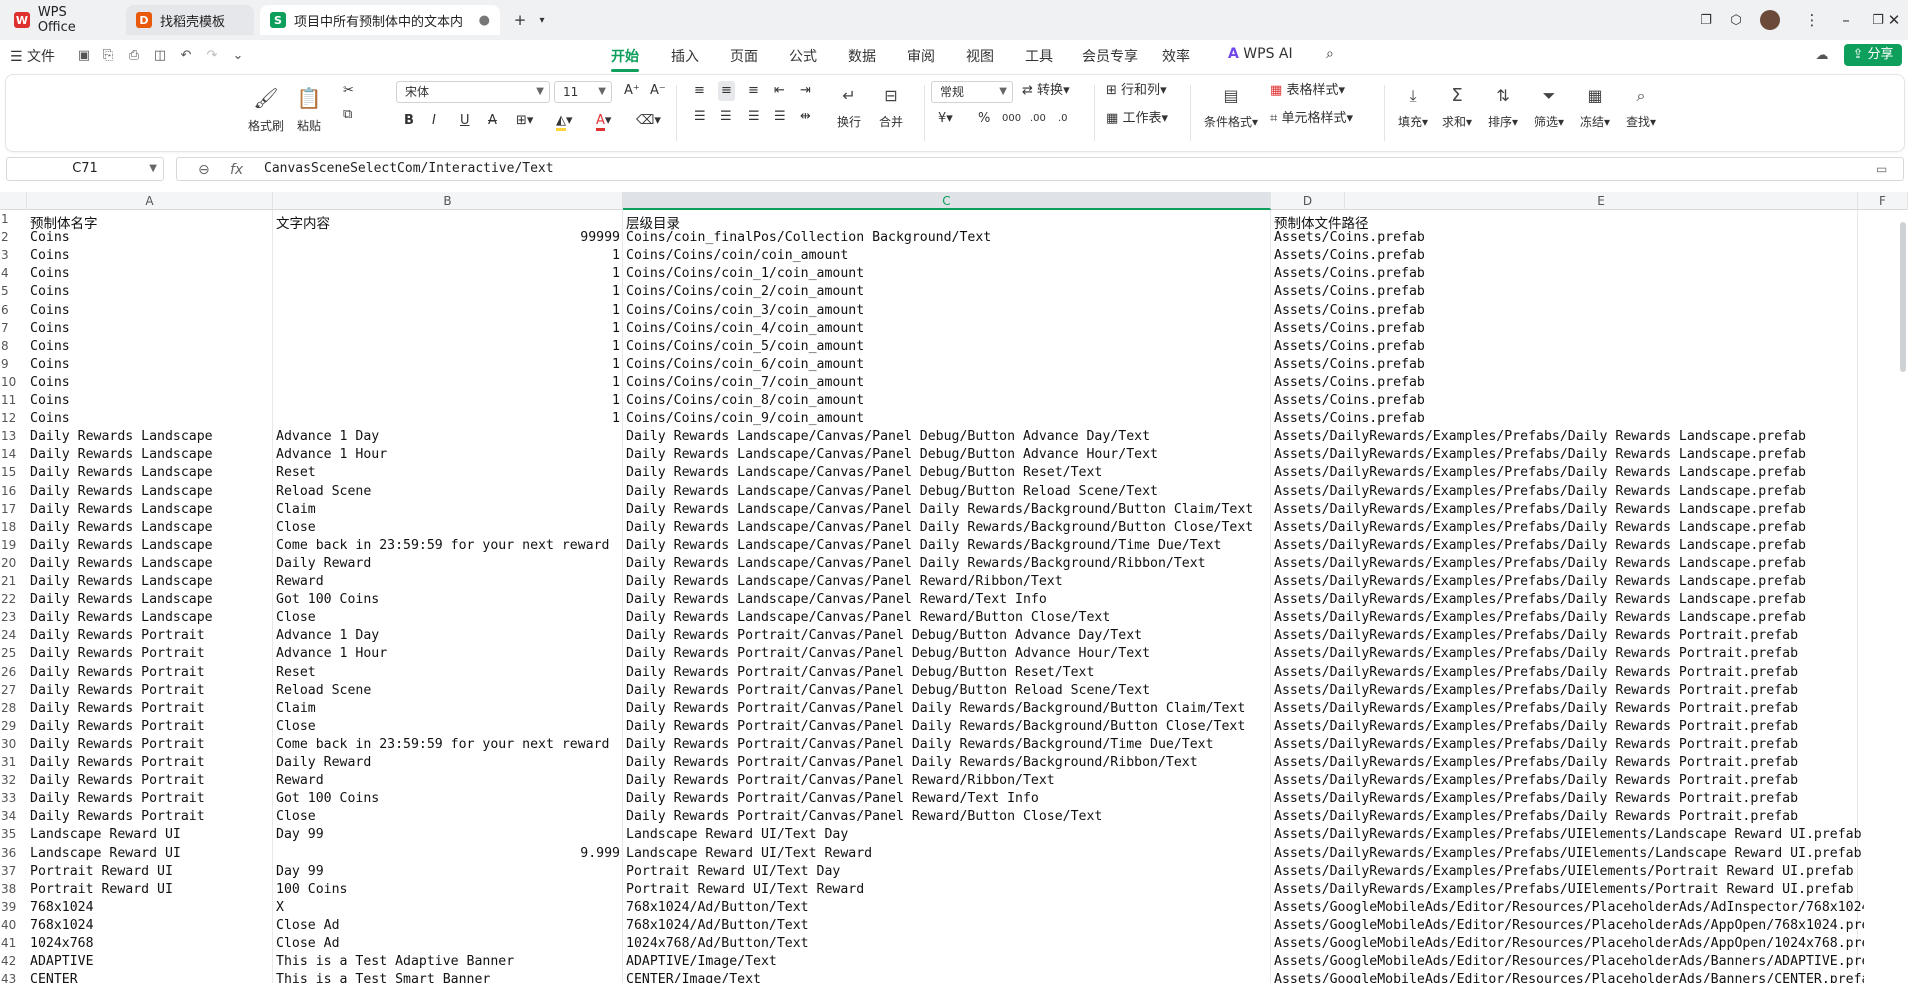 The image size is (1908, 983). I want to click on align-middle-icon: ≡, so click(726, 91).